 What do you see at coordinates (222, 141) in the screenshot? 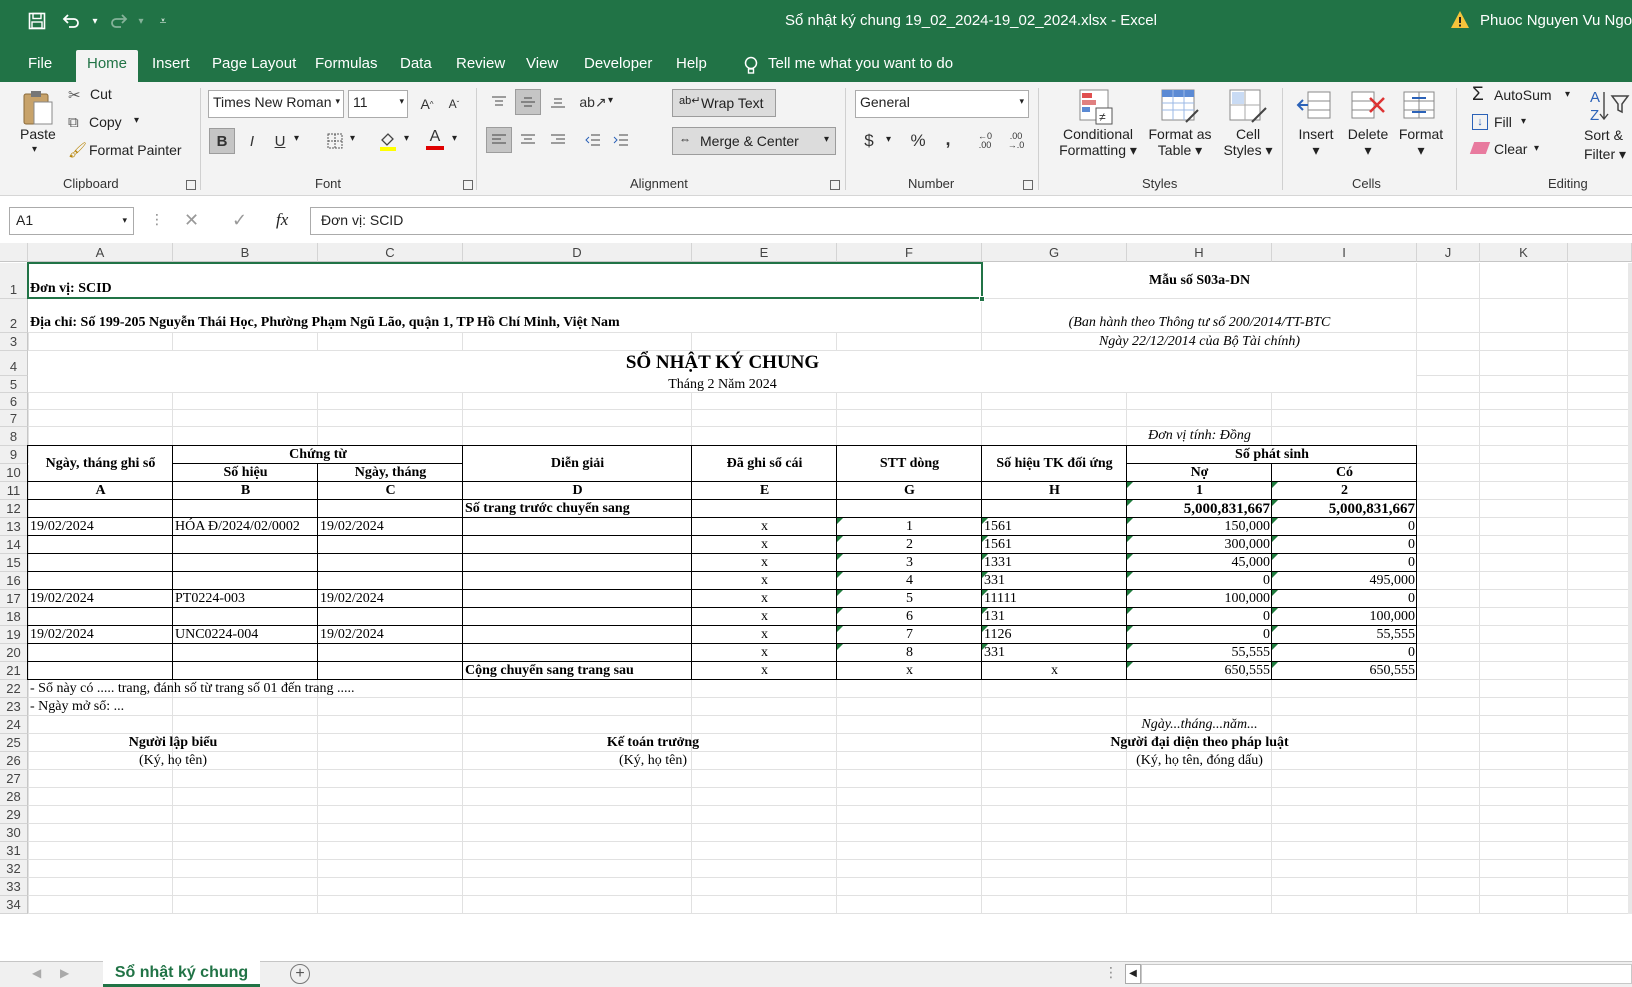
I see `bold-button: B` at bounding box center [222, 141].